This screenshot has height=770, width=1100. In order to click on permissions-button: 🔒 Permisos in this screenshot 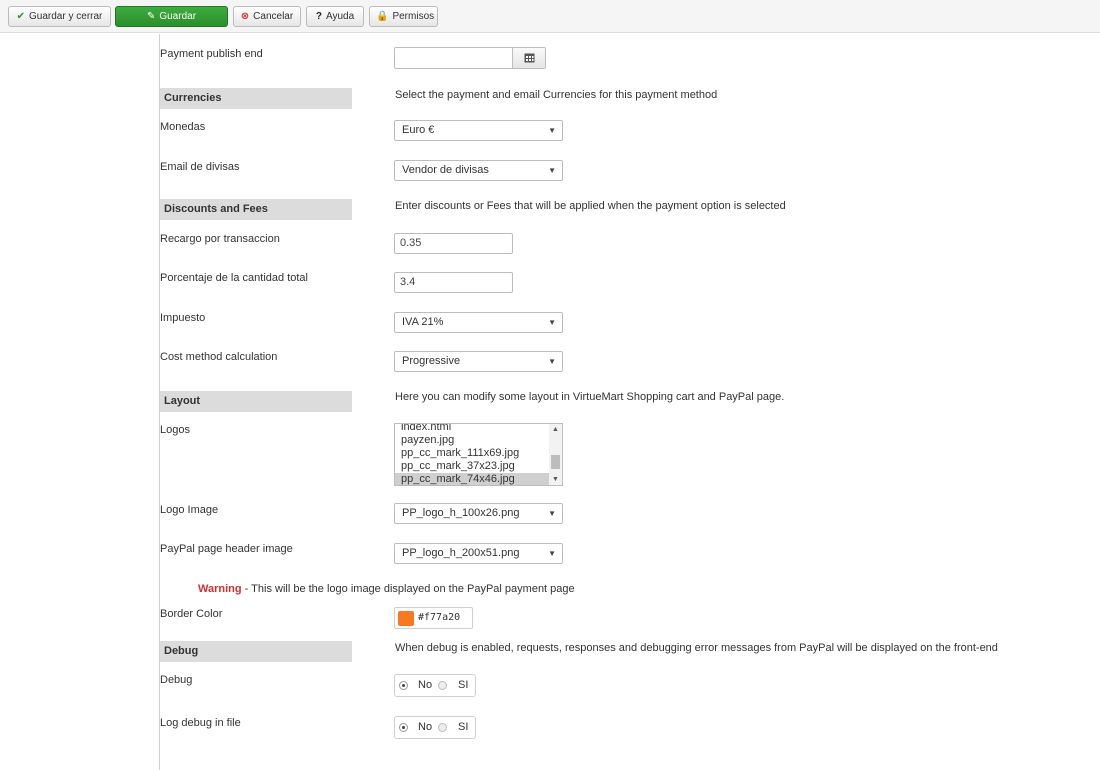, I will do `click(403, 16)`.